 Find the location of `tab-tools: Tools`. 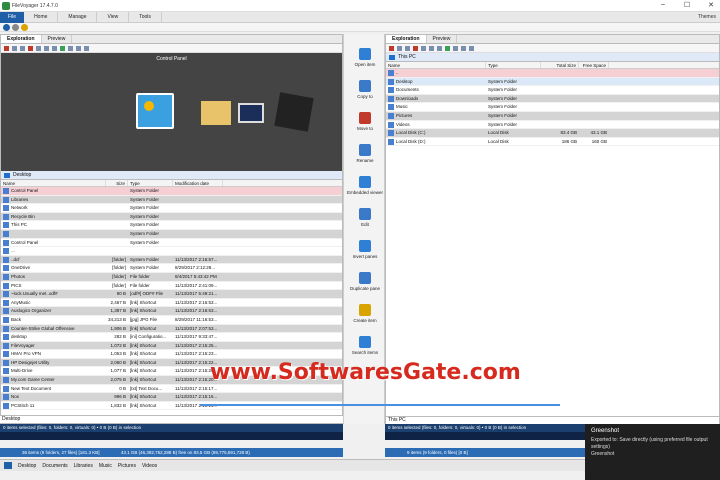

tab-tools: Tools is located at coordinates (145, 17).